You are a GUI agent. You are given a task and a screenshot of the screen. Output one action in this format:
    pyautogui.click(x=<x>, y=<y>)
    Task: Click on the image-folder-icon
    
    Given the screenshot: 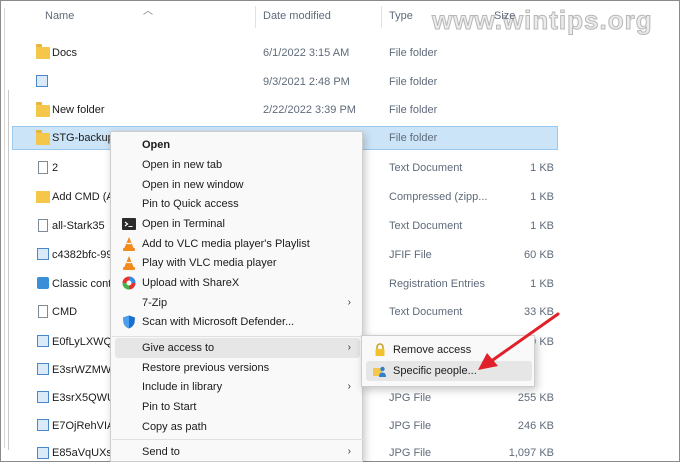 What is the action you would take?
    pyautogui.click(x=42, y=81)
    